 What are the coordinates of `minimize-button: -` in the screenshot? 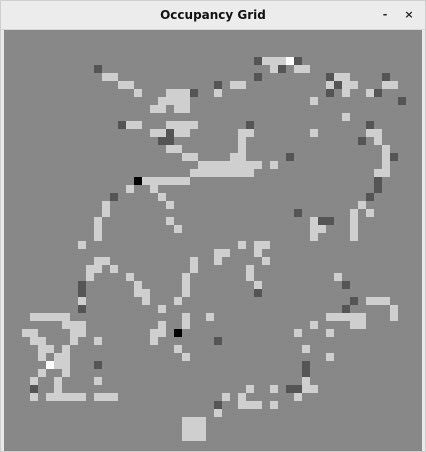 It's located at (385, 15).